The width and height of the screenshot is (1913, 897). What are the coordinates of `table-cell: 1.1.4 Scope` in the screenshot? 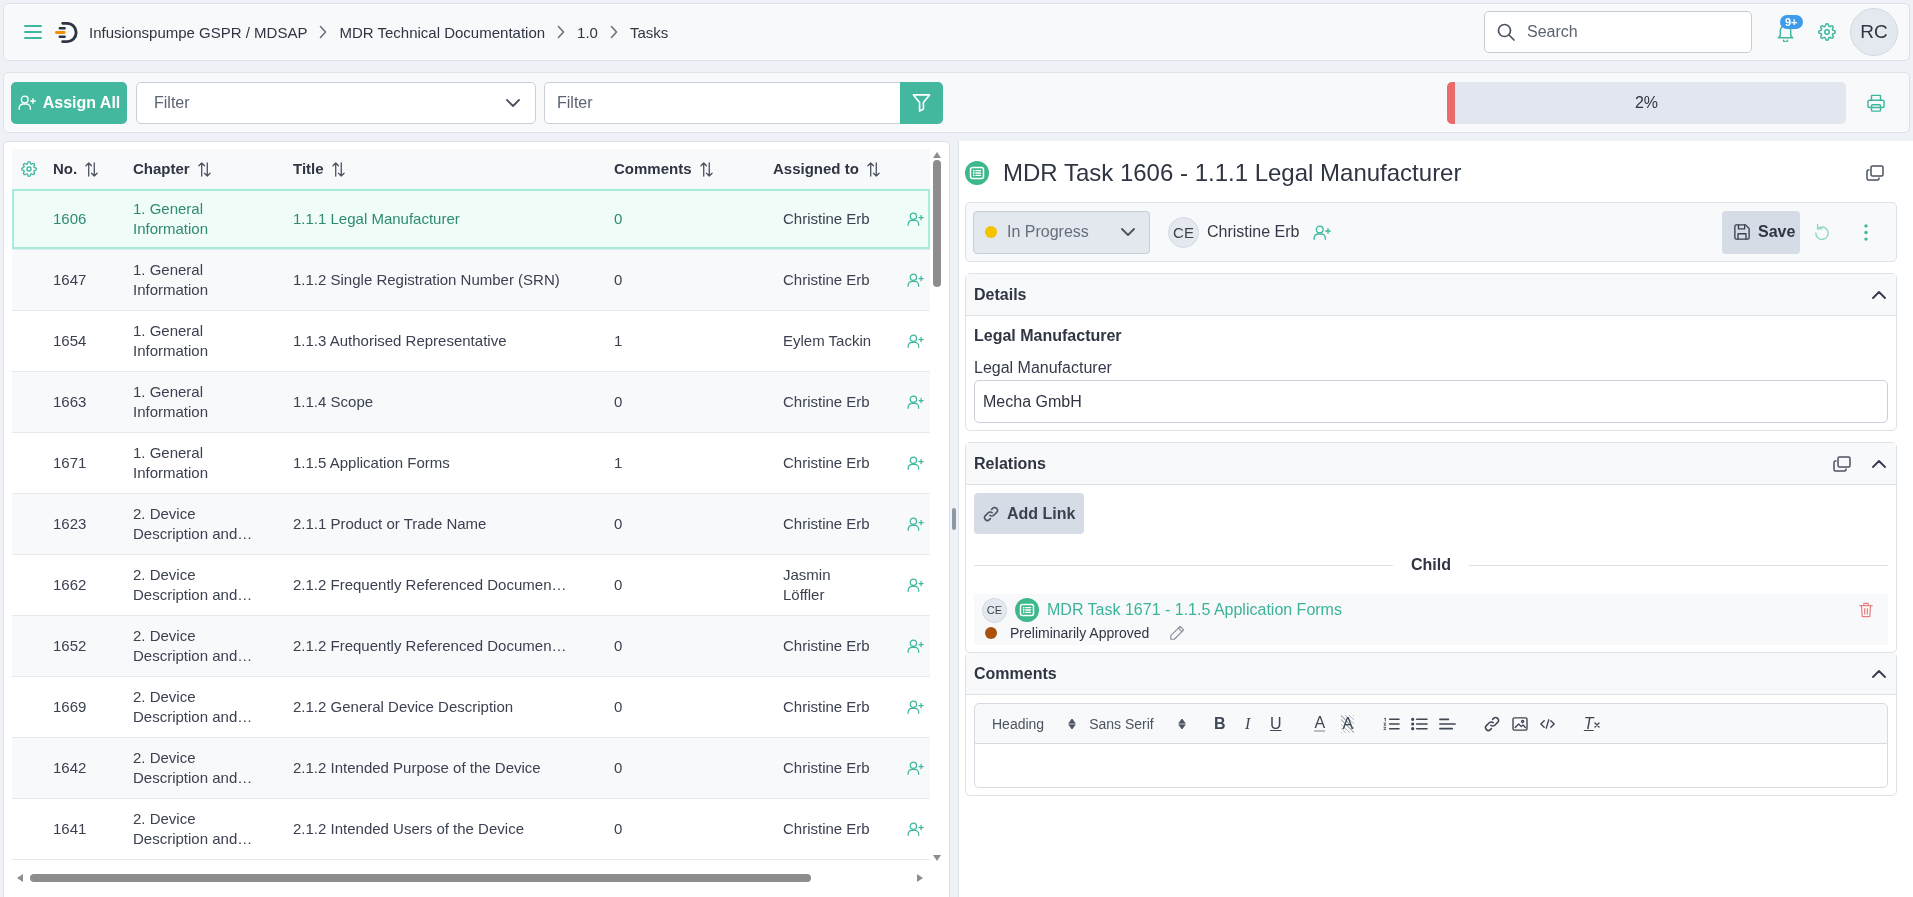 It's located at (333, 402).